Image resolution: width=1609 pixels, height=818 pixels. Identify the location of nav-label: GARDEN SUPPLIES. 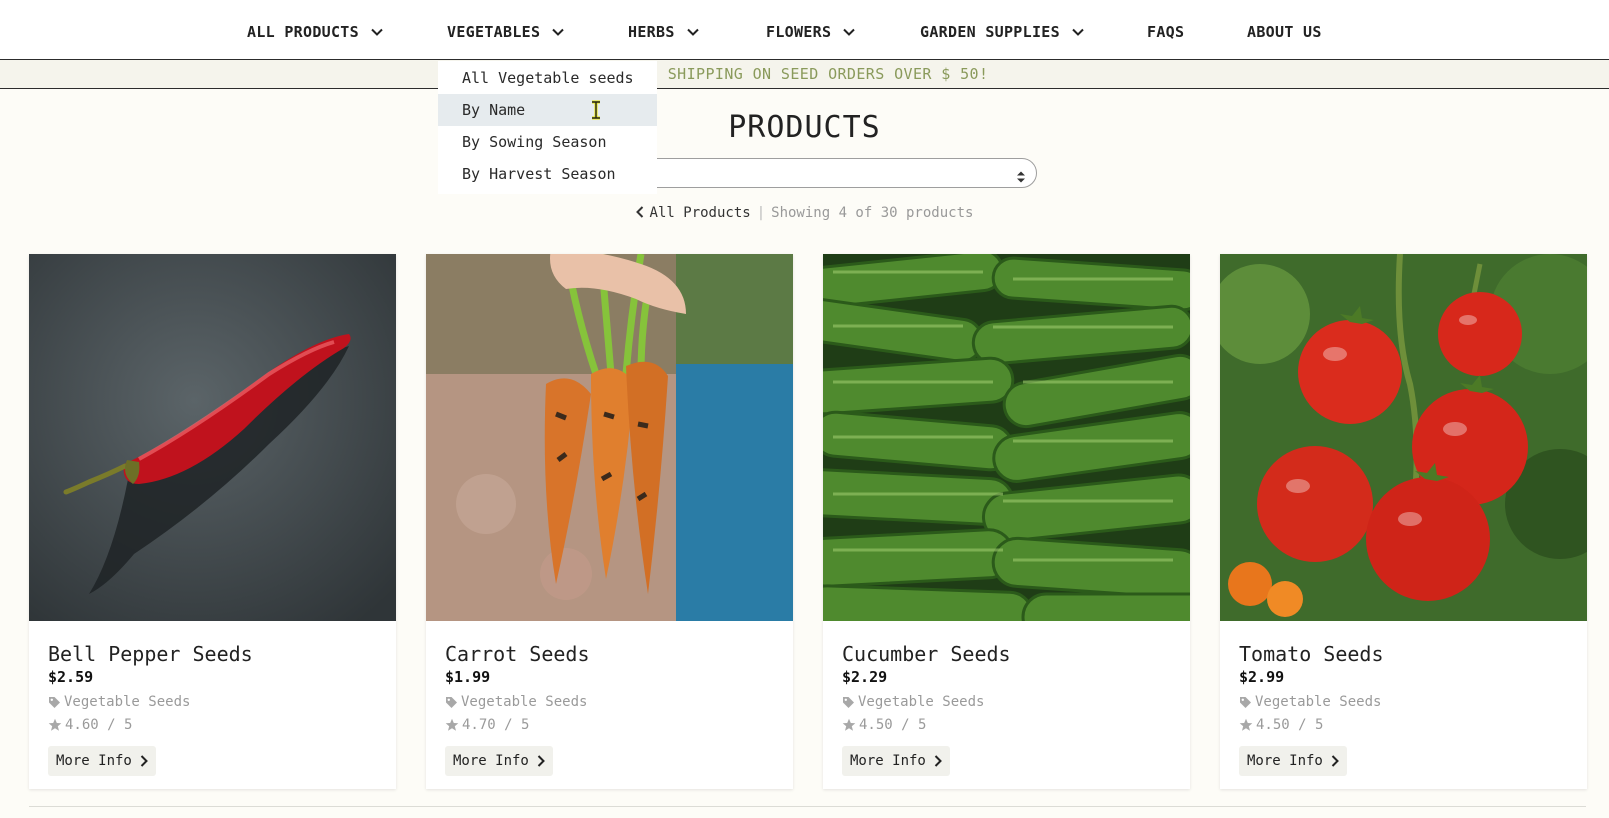
(990, 32).